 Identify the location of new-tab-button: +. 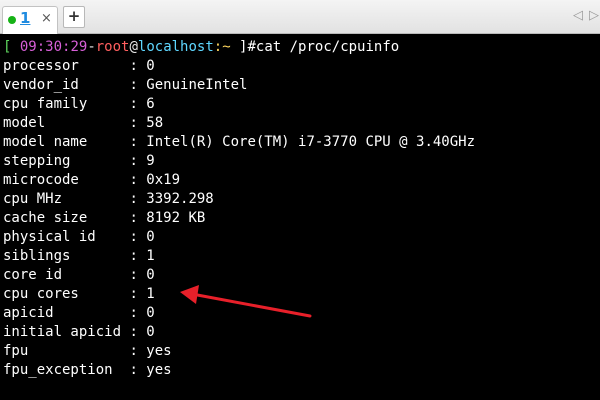
(74, 17).